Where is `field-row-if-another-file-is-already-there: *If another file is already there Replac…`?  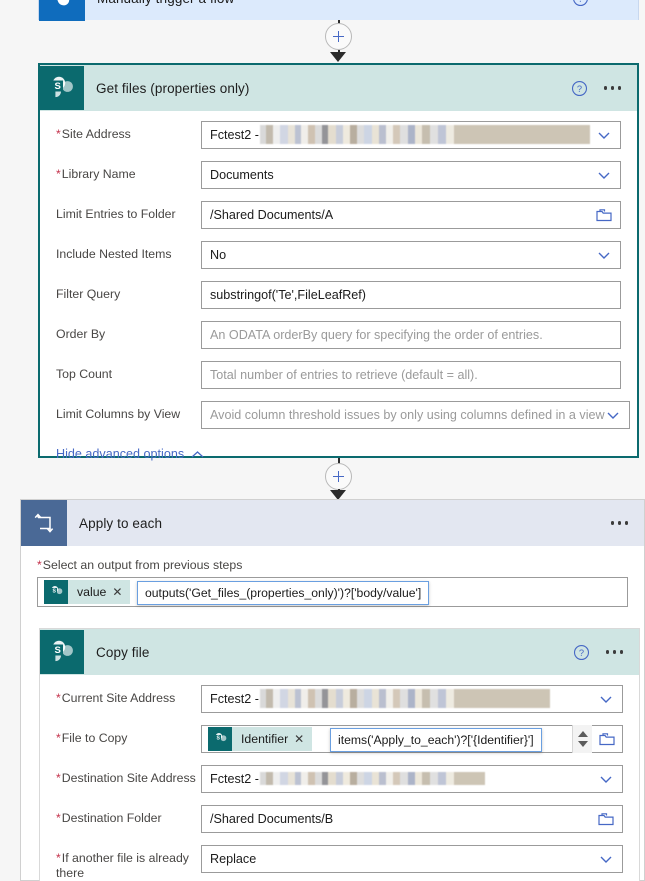
field-row-if-another-file-is-already-there: *If another file is already there Replac… is located at coordinates (339, 863).